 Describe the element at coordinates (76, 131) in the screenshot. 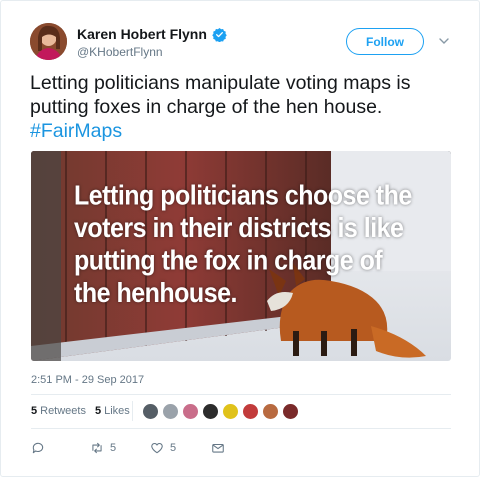

I see `hashtag-link: #FairMaps` at that location.